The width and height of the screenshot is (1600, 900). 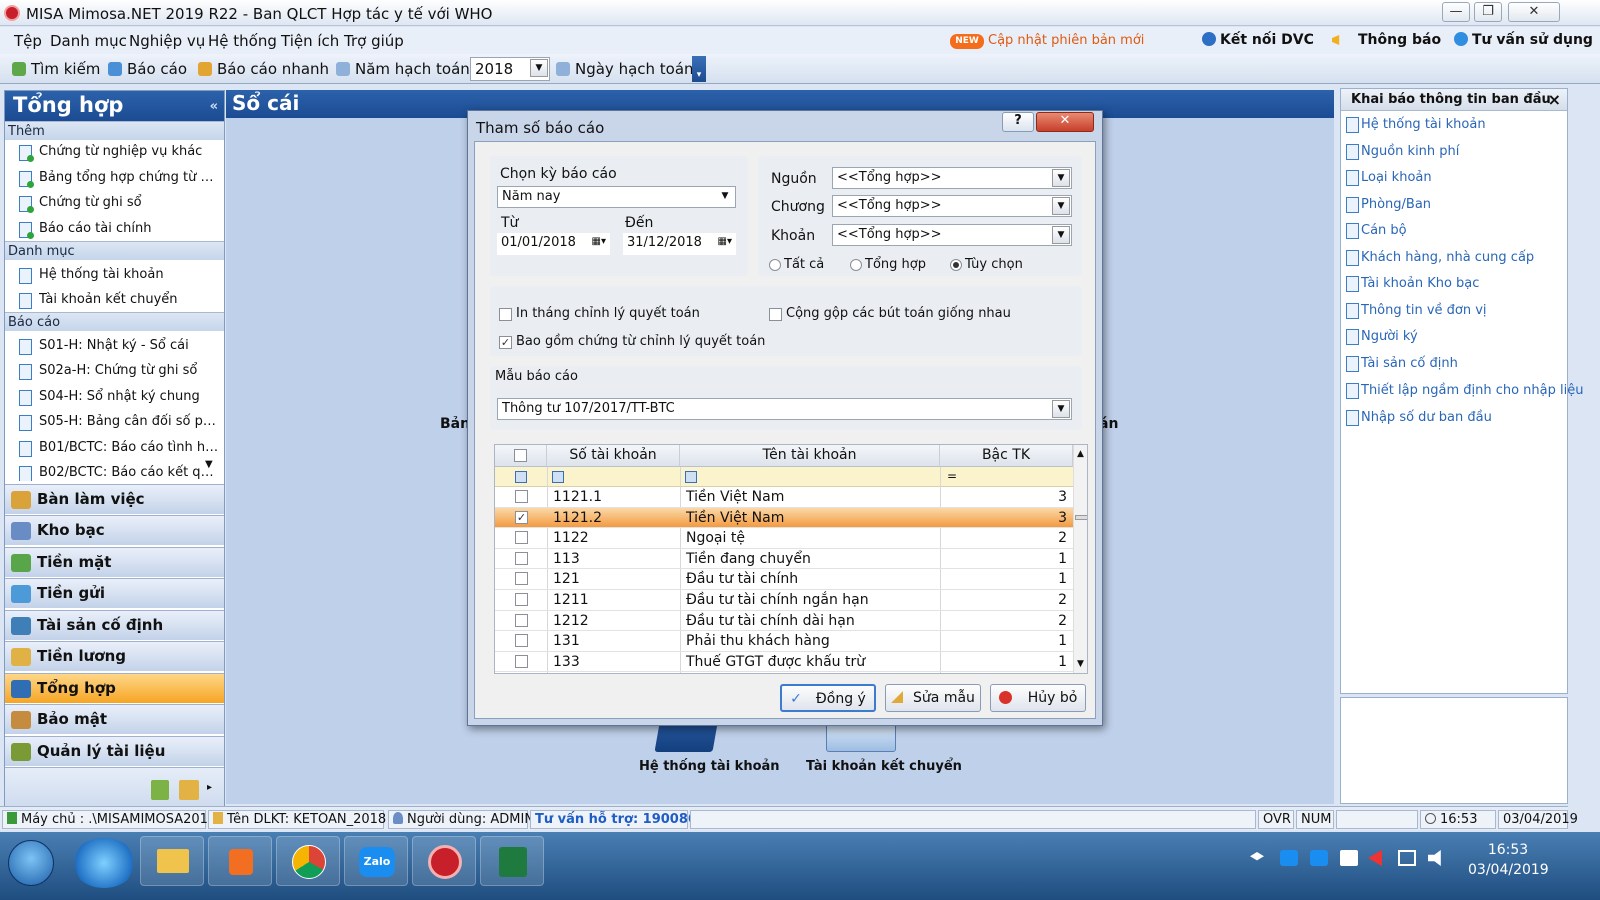 What do you see at coordinates (784, 621) in the screenshot?
I see `table-row: 1212 Đầu tư tài chính dài hạn 2` at bounding box center [784, 621].